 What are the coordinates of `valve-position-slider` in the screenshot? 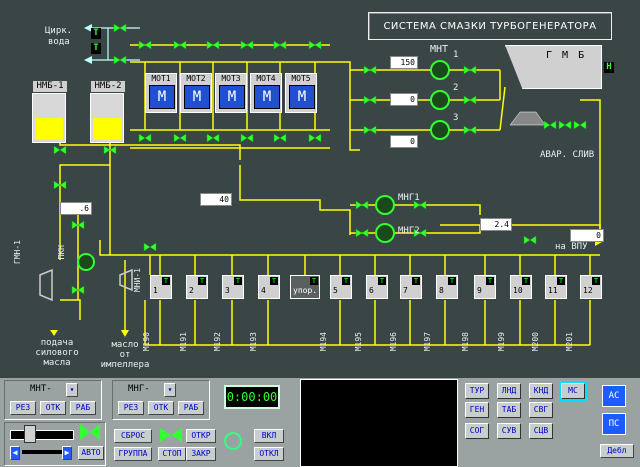 It's located at (42, 435).